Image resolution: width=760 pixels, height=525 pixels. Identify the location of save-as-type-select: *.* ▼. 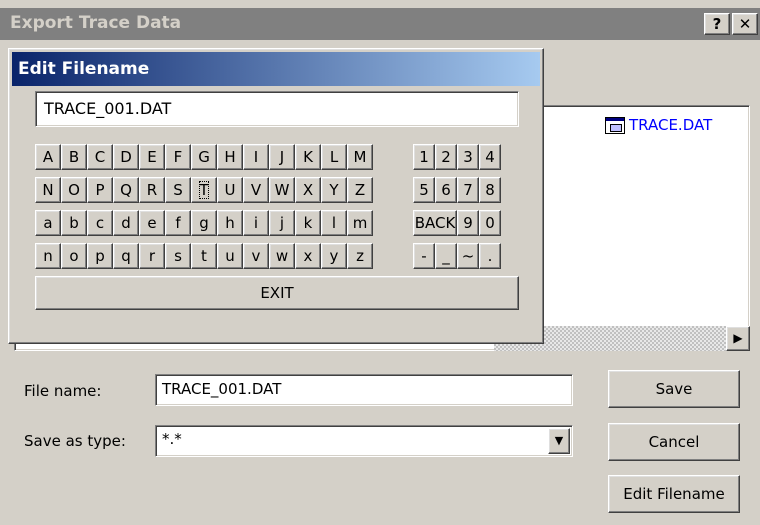
(364, 441).